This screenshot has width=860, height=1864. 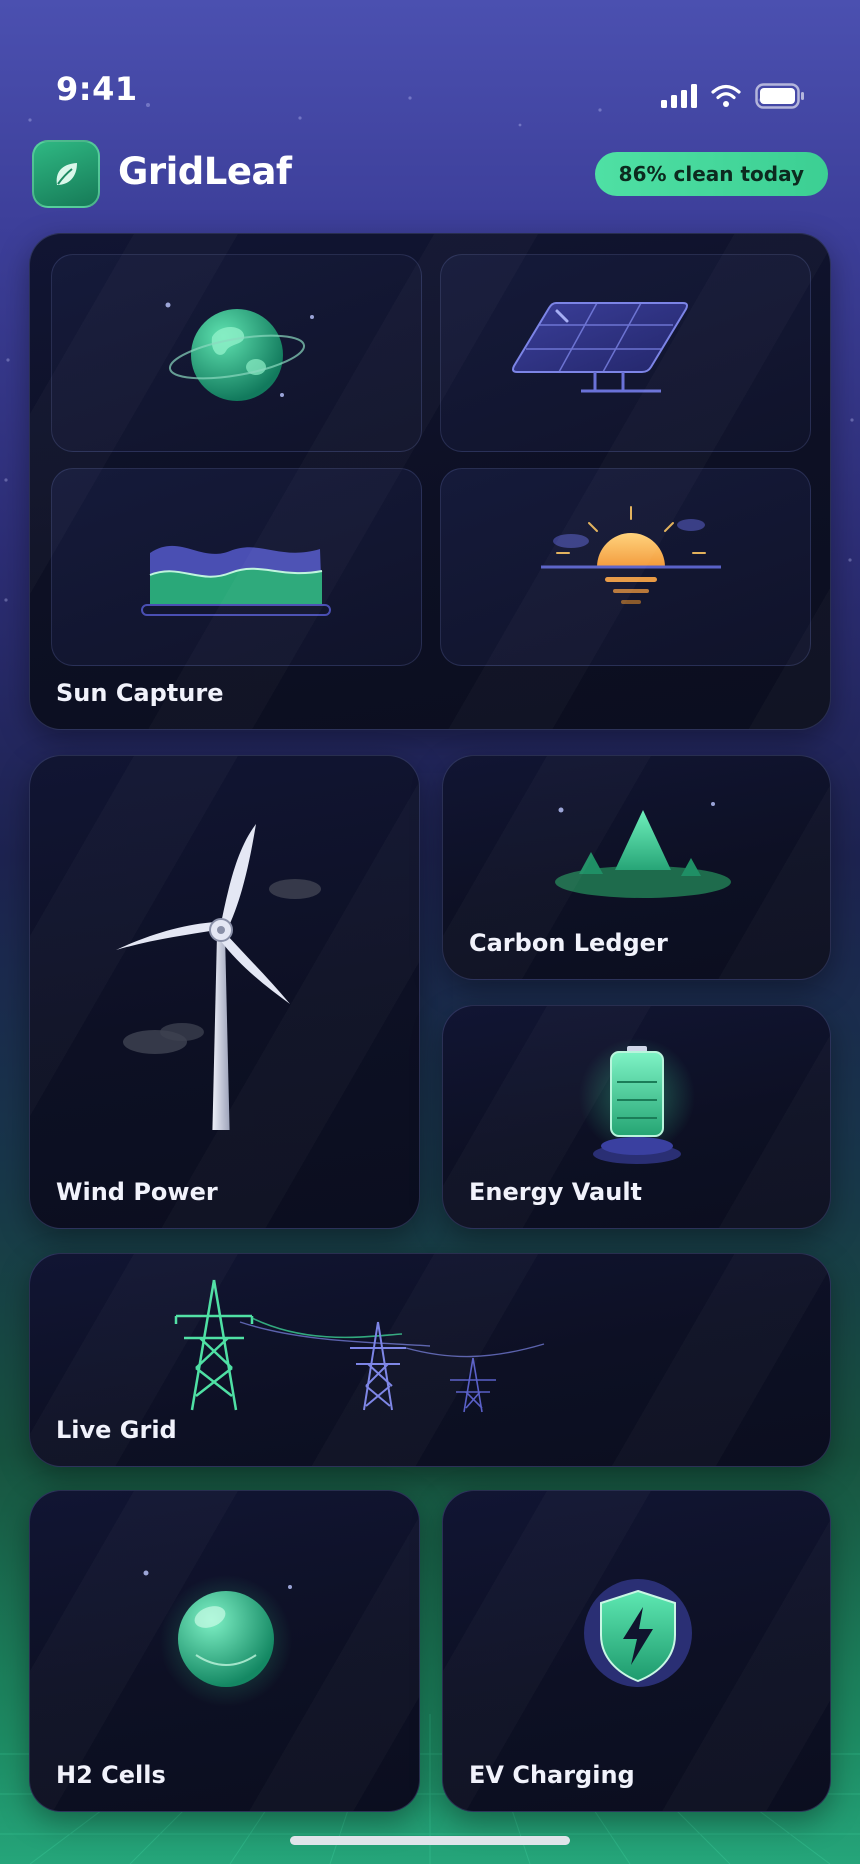 I want to click on energy-vault-card: Energy Vault, so click(x=636, y=1117).